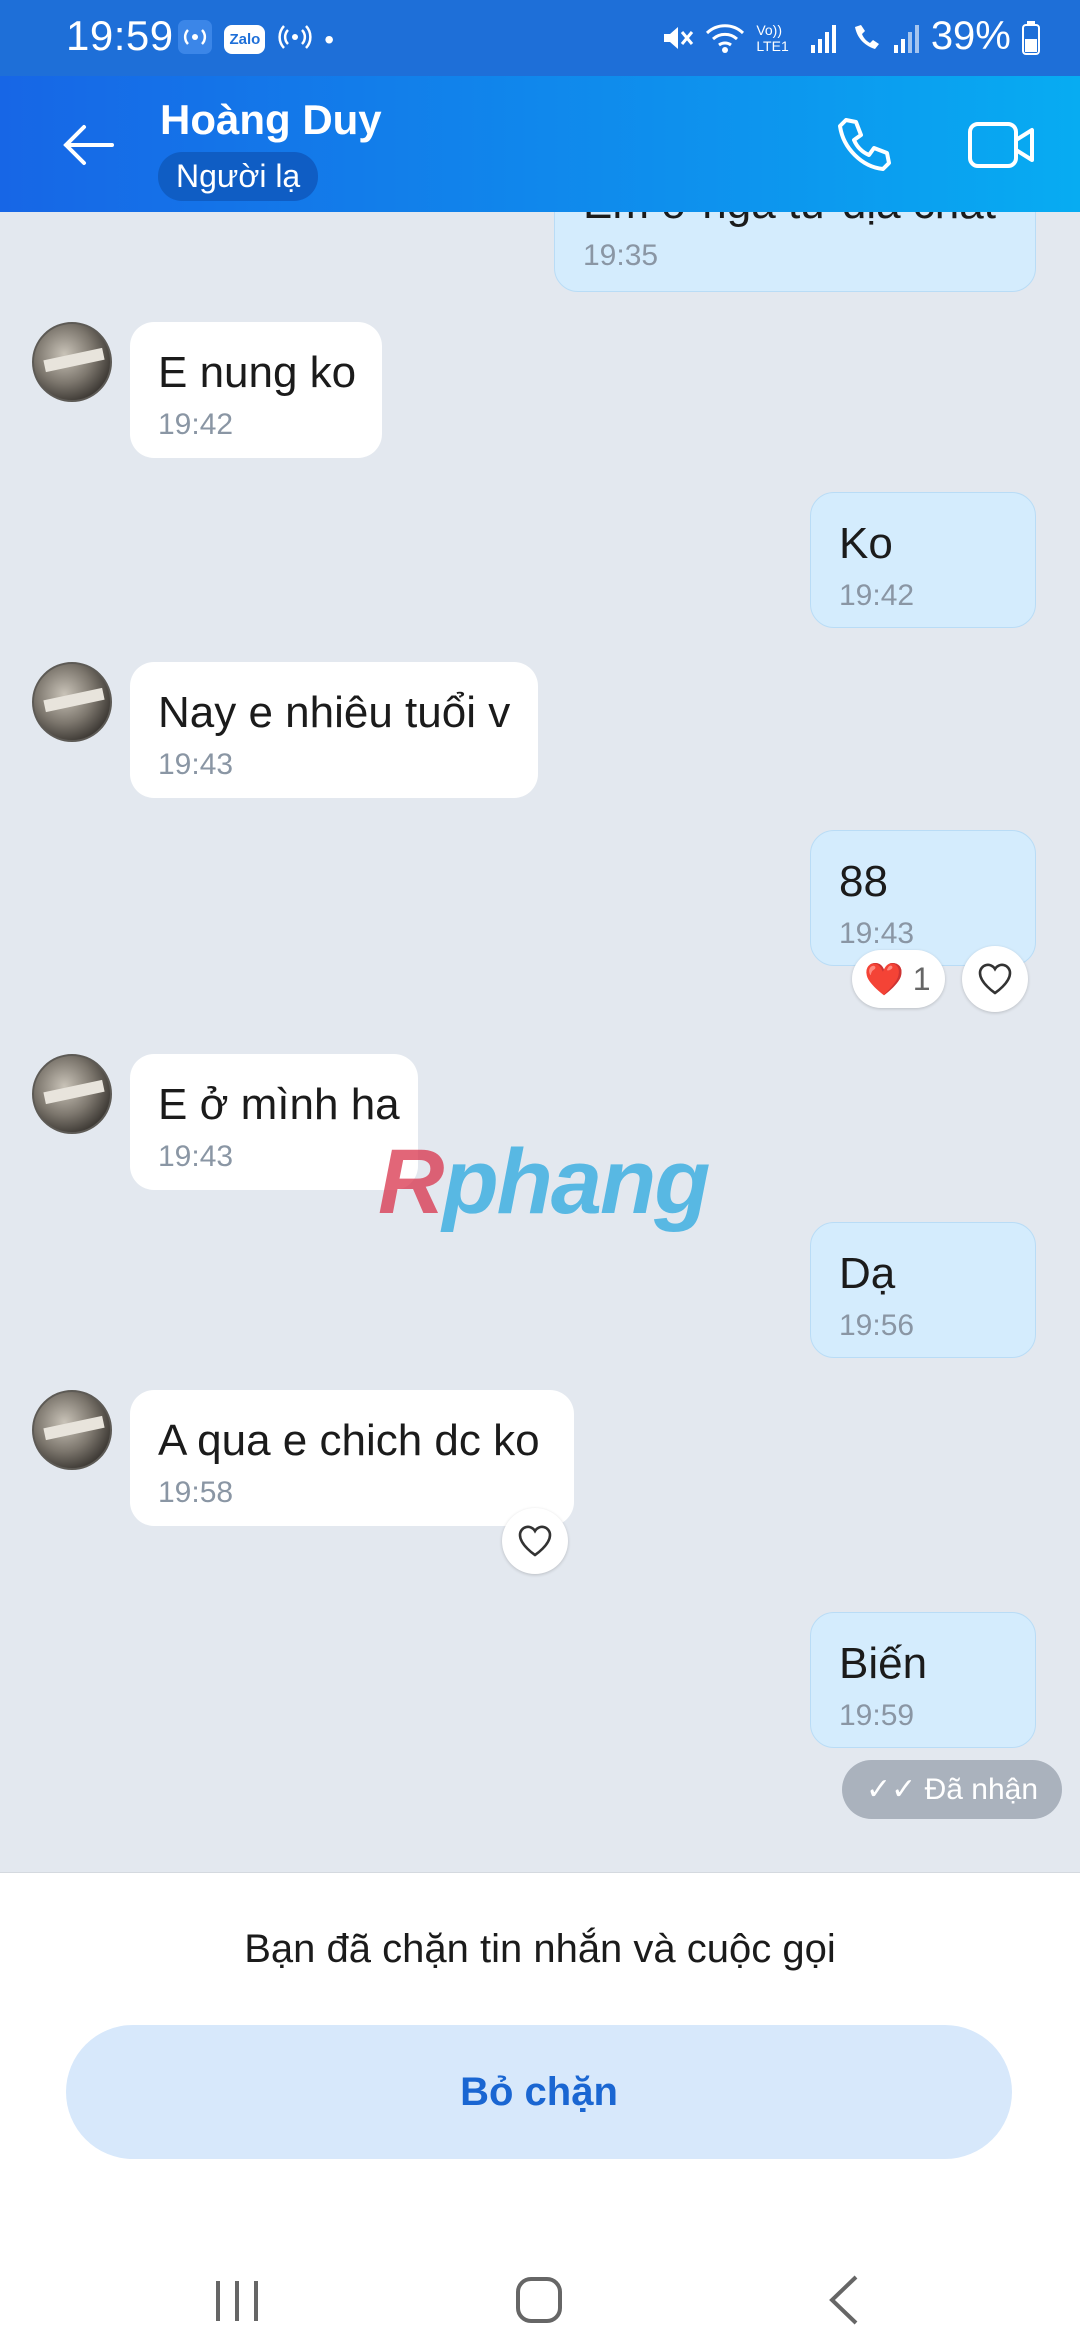 The height and width of the screenshot is (2341, 1080). What do you see at coordinates (725, 39) in the screenshot?
I see `wifi-icon` at bounding box center [725, 39].